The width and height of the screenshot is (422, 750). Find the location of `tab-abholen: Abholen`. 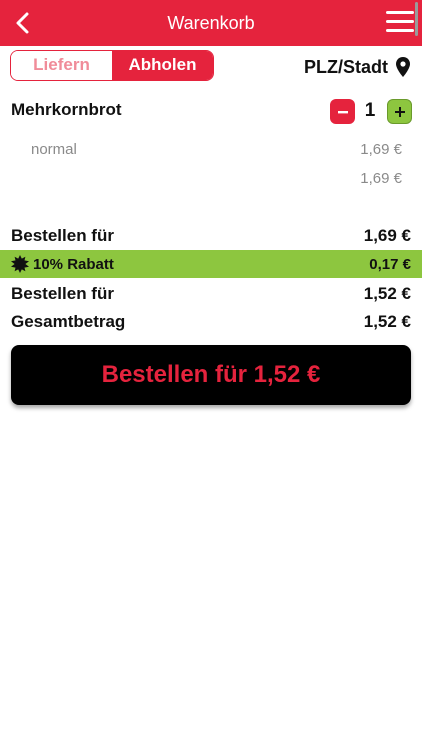

tab-abholen: Abholen is located at coordinates (162, 65).